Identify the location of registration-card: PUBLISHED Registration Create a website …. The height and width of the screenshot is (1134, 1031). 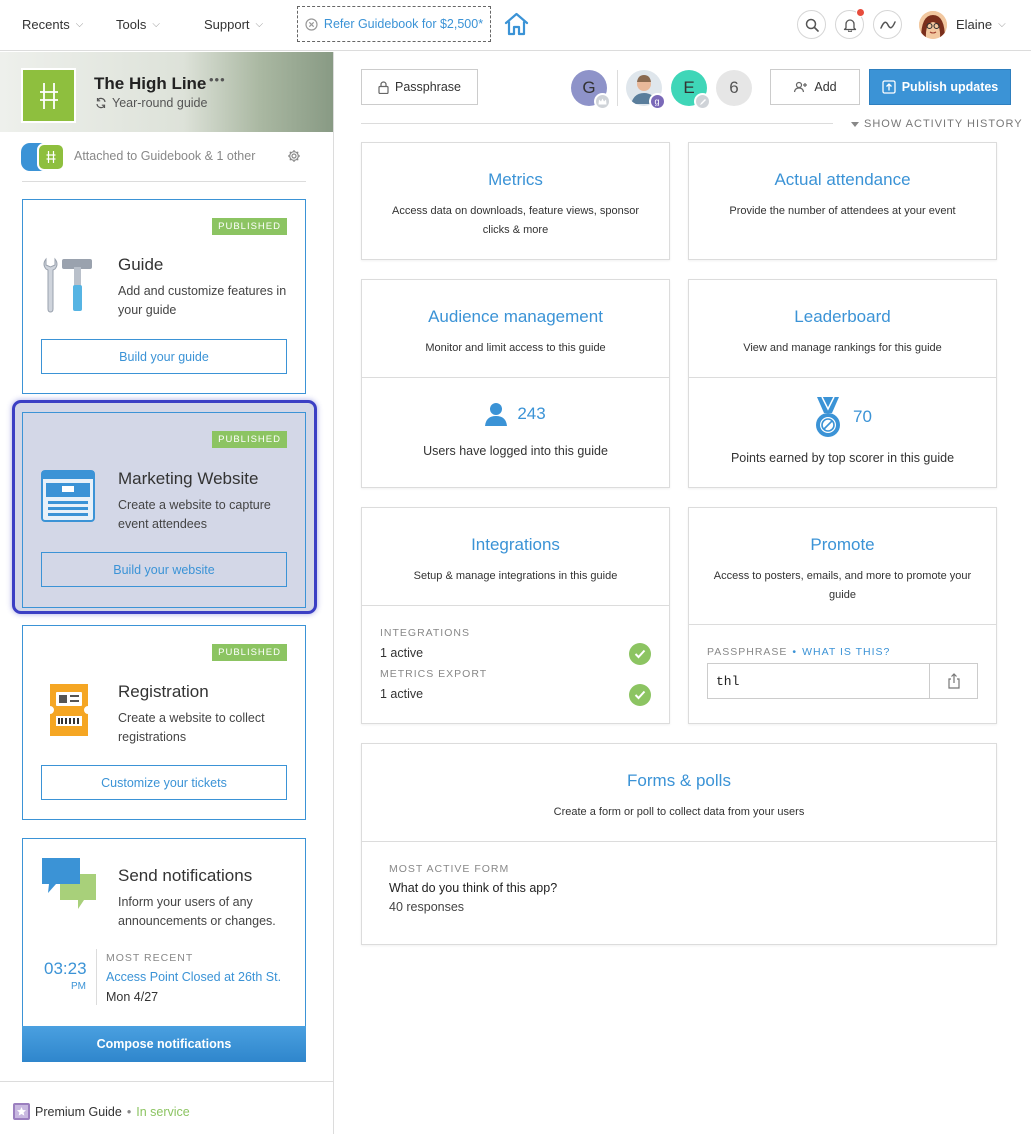
(164, 722).